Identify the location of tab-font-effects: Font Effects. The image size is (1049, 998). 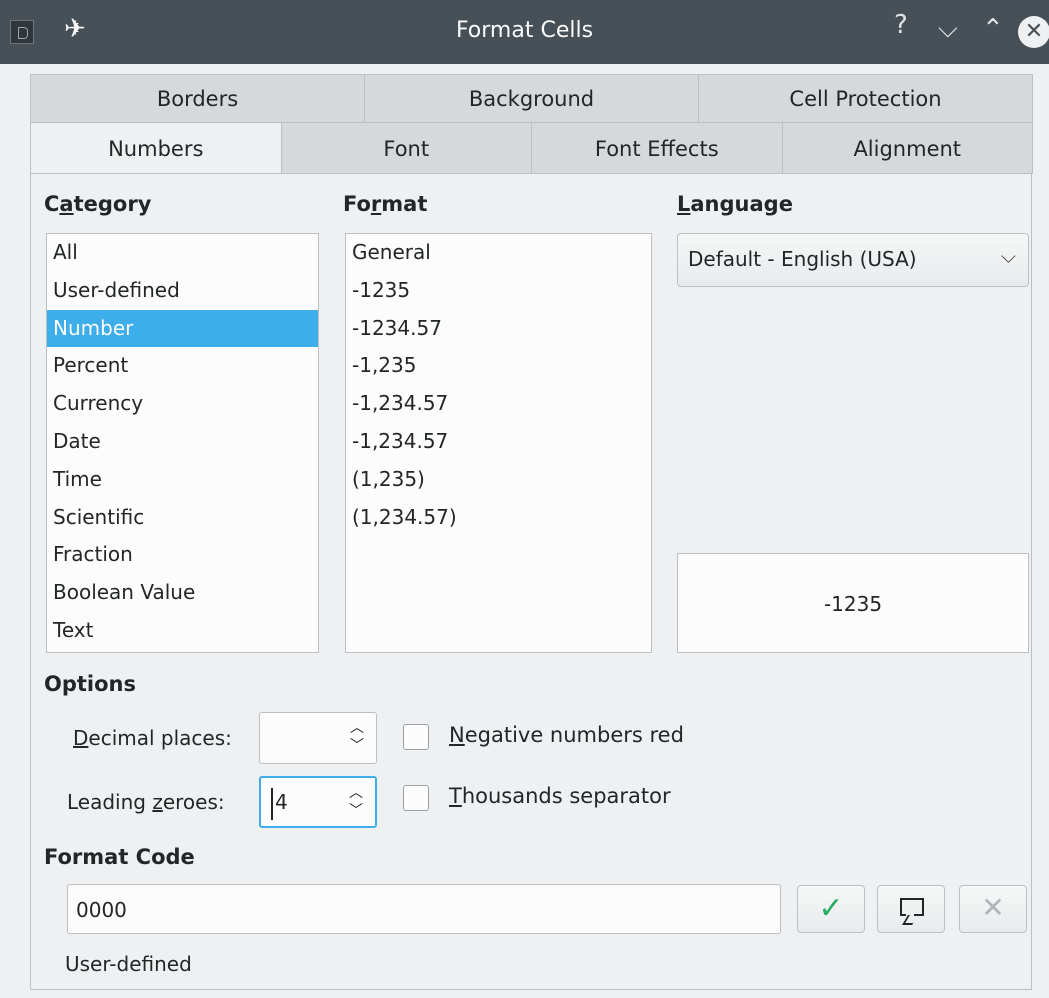
(657, 148).